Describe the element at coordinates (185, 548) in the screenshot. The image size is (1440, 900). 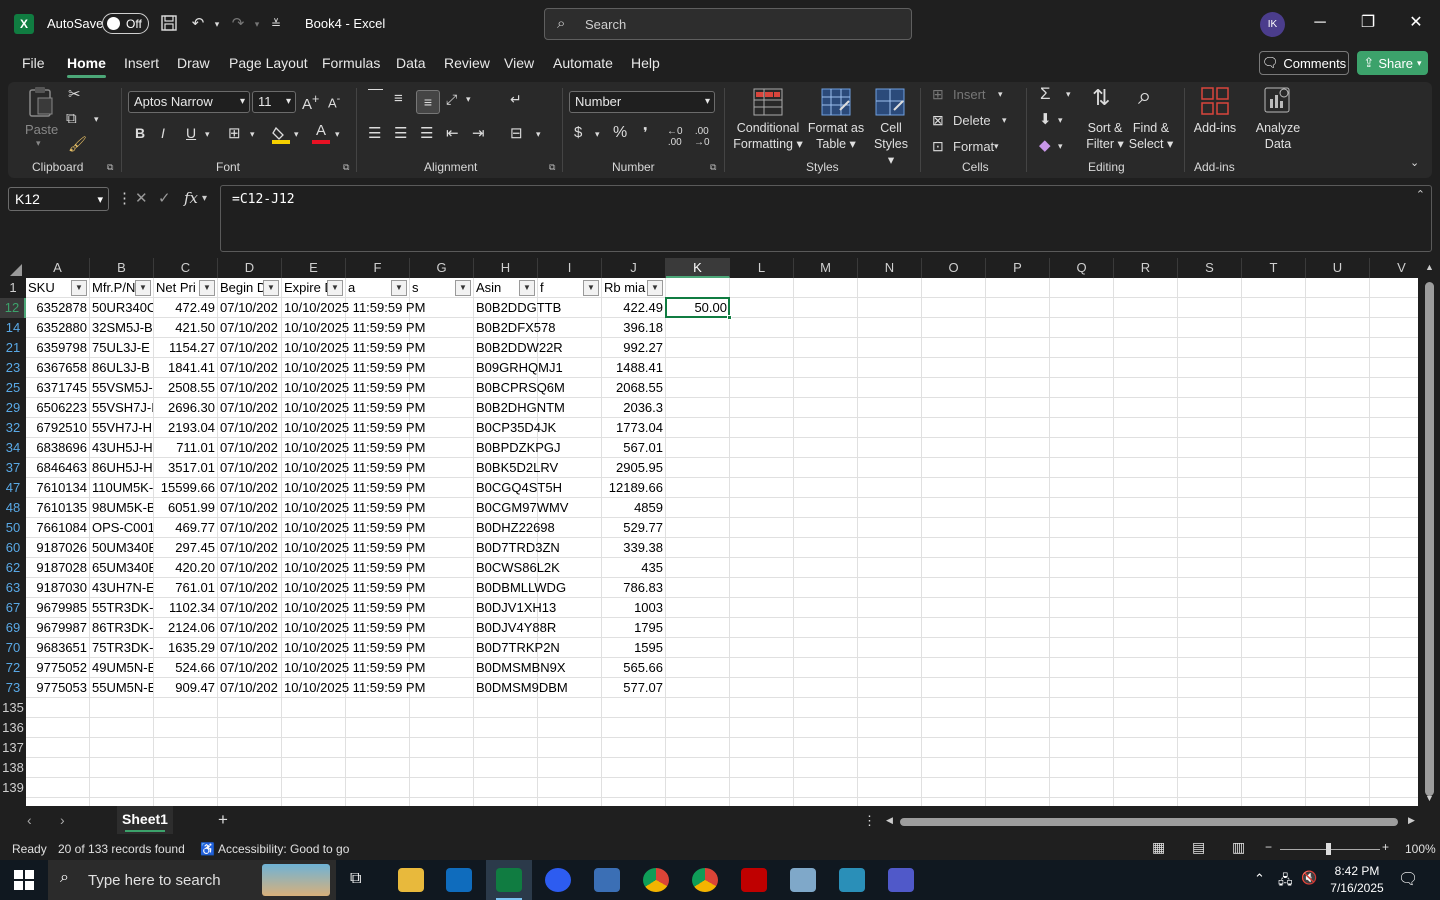
I see `net-price-cell: 297.45` at that location.